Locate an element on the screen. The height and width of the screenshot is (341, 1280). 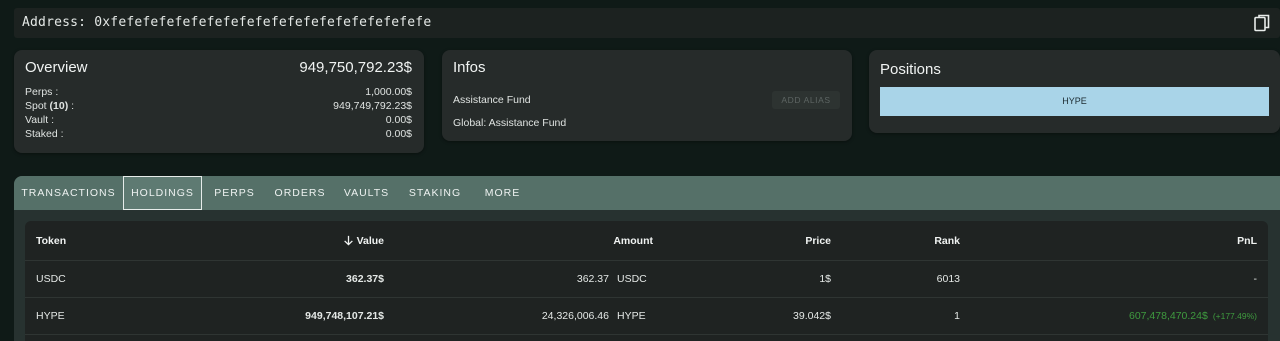
add-alias-button: ADD ALIAS is located at coordinates (806, 100).